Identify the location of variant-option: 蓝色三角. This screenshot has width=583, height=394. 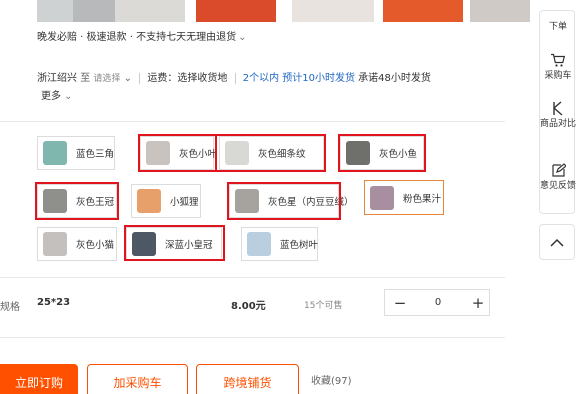
(76, 153).